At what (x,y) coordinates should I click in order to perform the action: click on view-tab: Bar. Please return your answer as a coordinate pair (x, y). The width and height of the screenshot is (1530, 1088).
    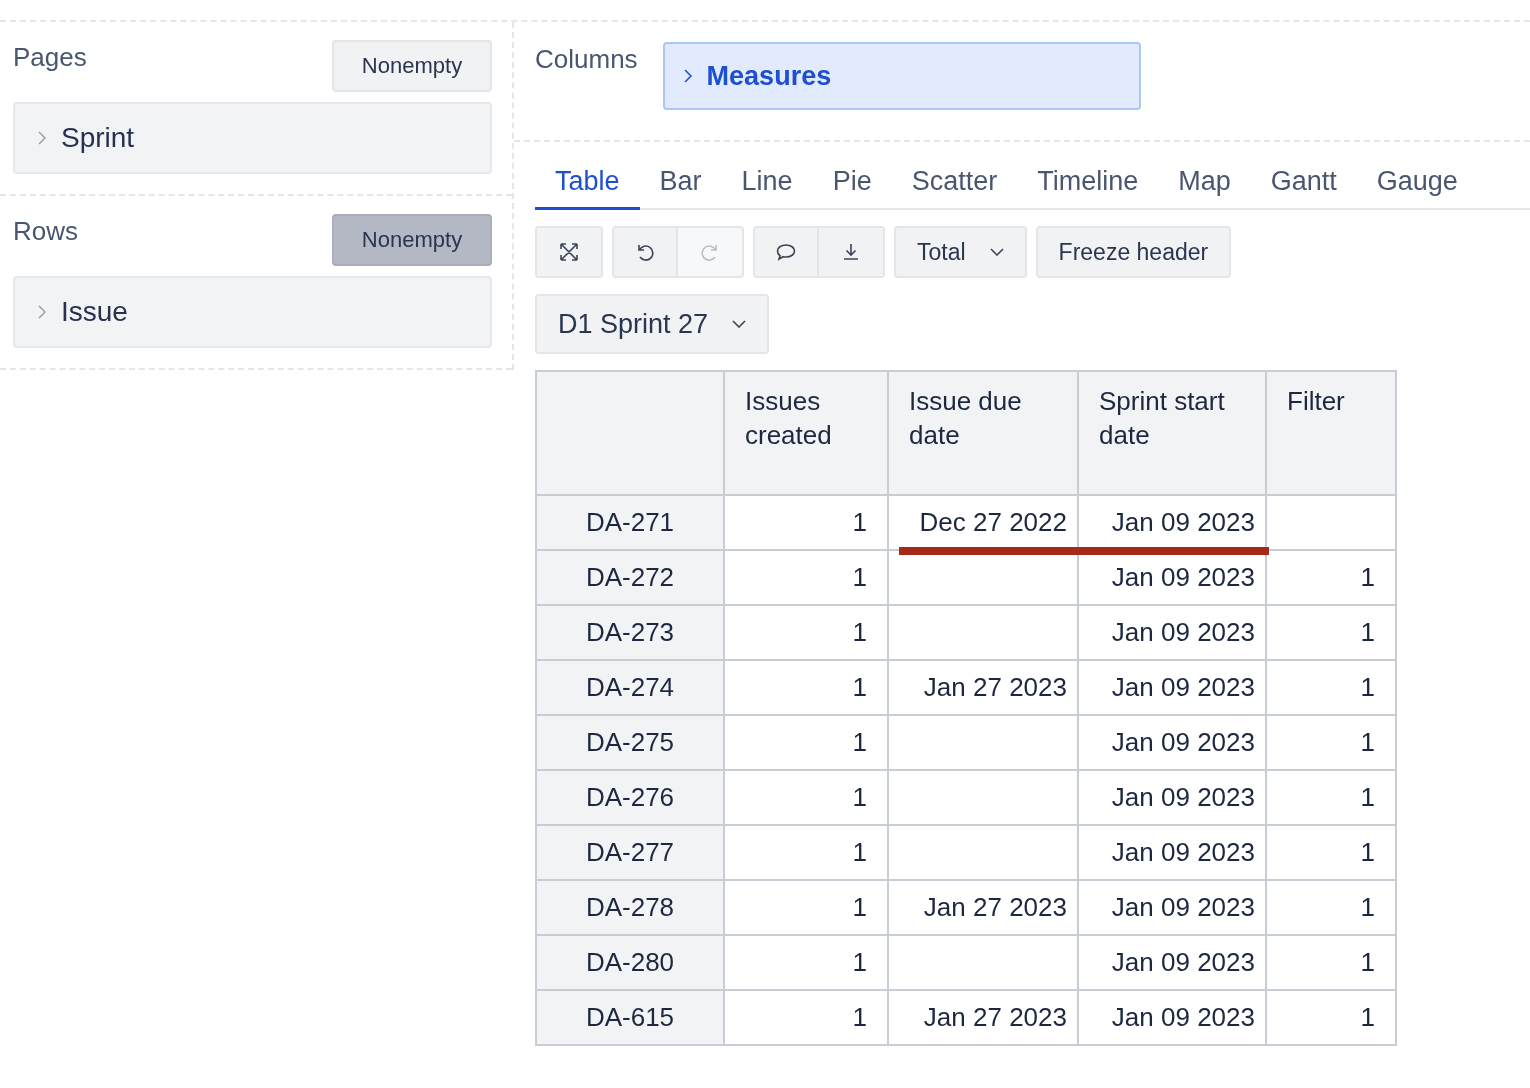
    Looking at the image, I should click on (680, 186).